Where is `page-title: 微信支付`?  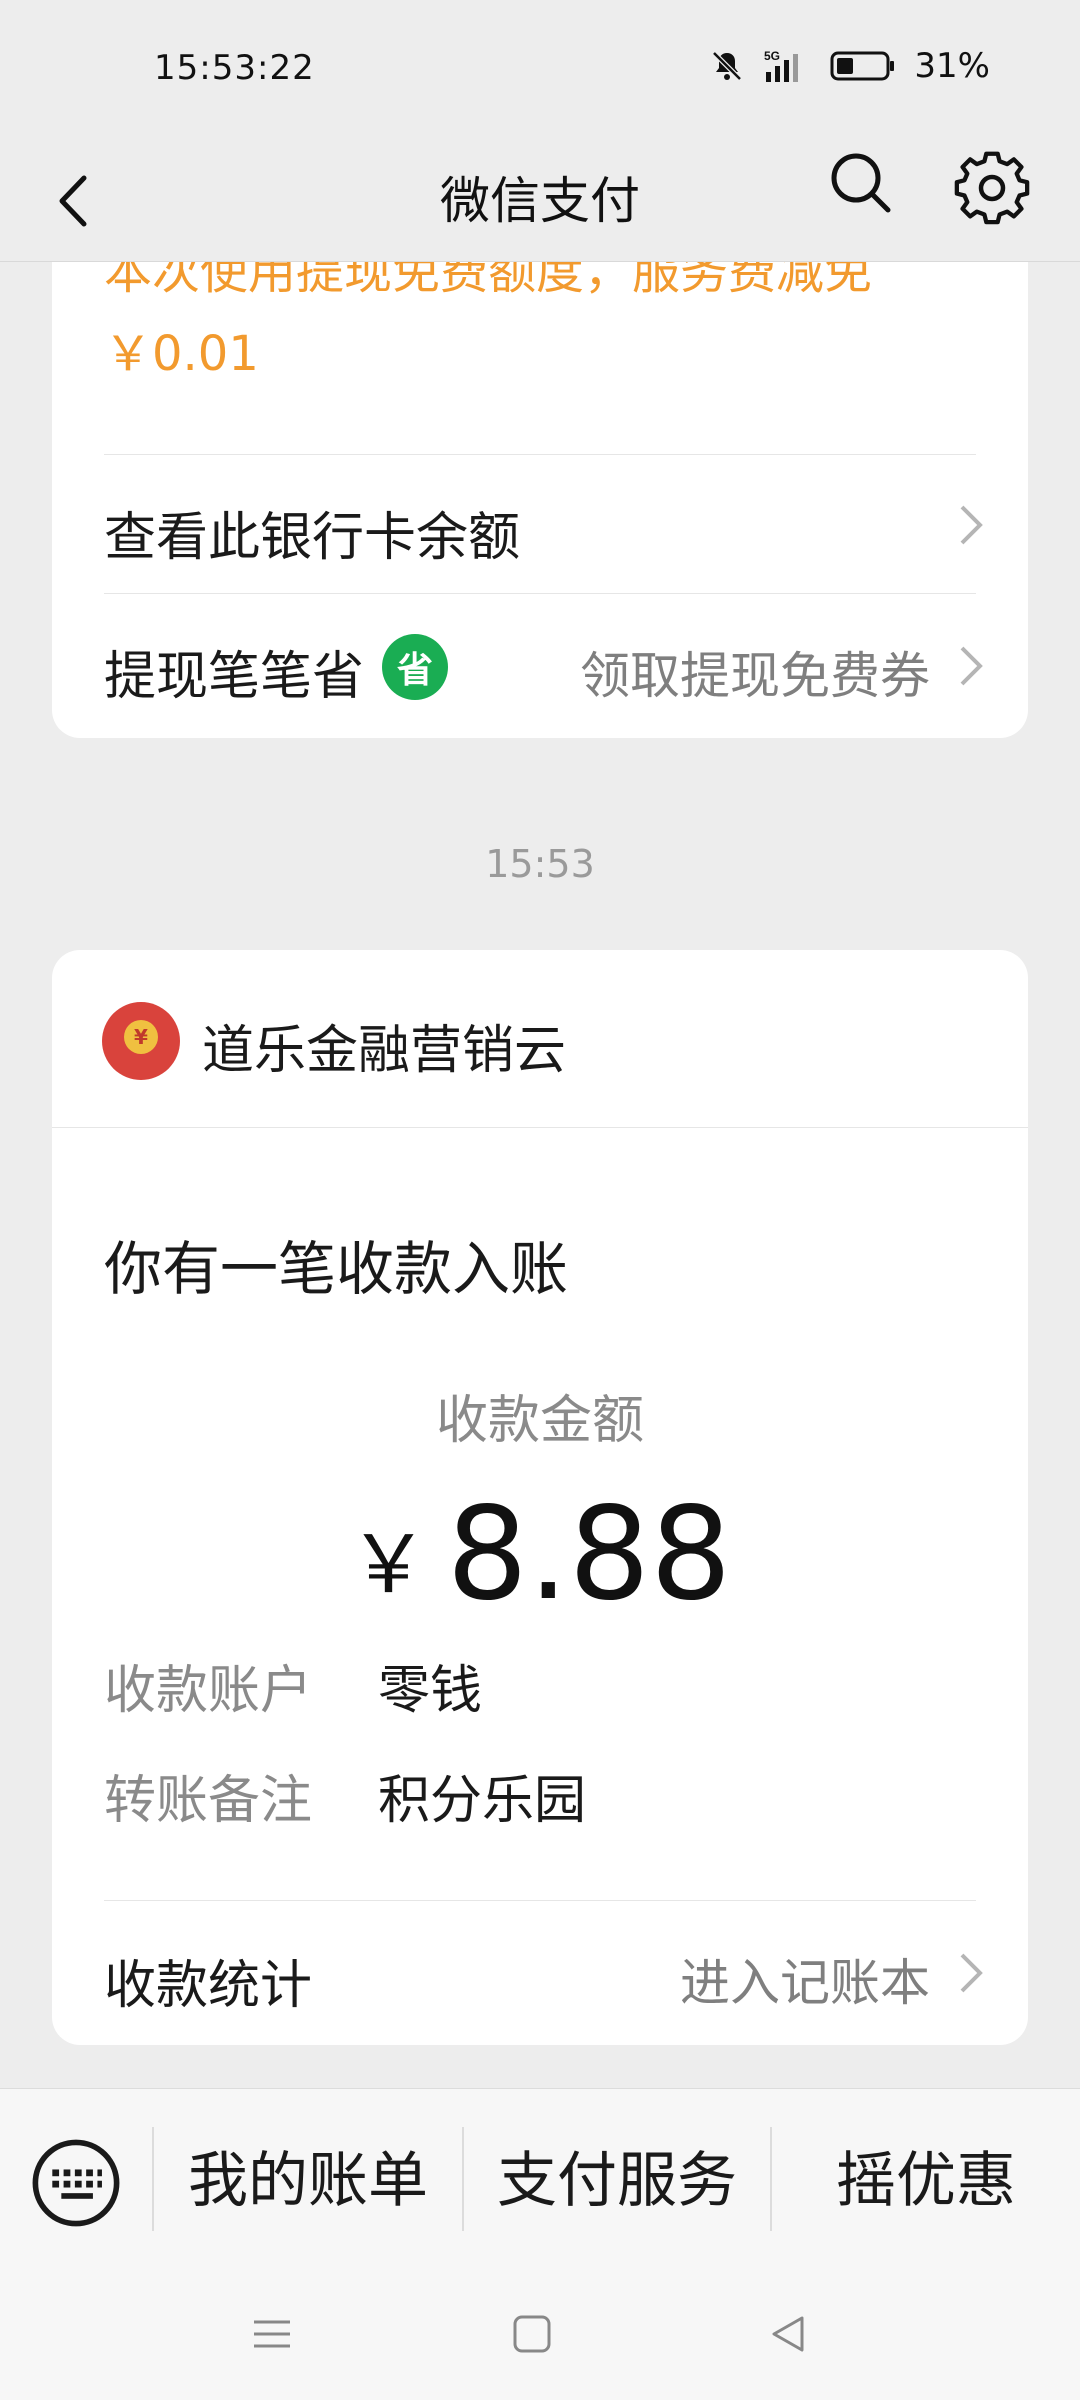 page-title: 微信支付 is located at coordinates (540, 201).